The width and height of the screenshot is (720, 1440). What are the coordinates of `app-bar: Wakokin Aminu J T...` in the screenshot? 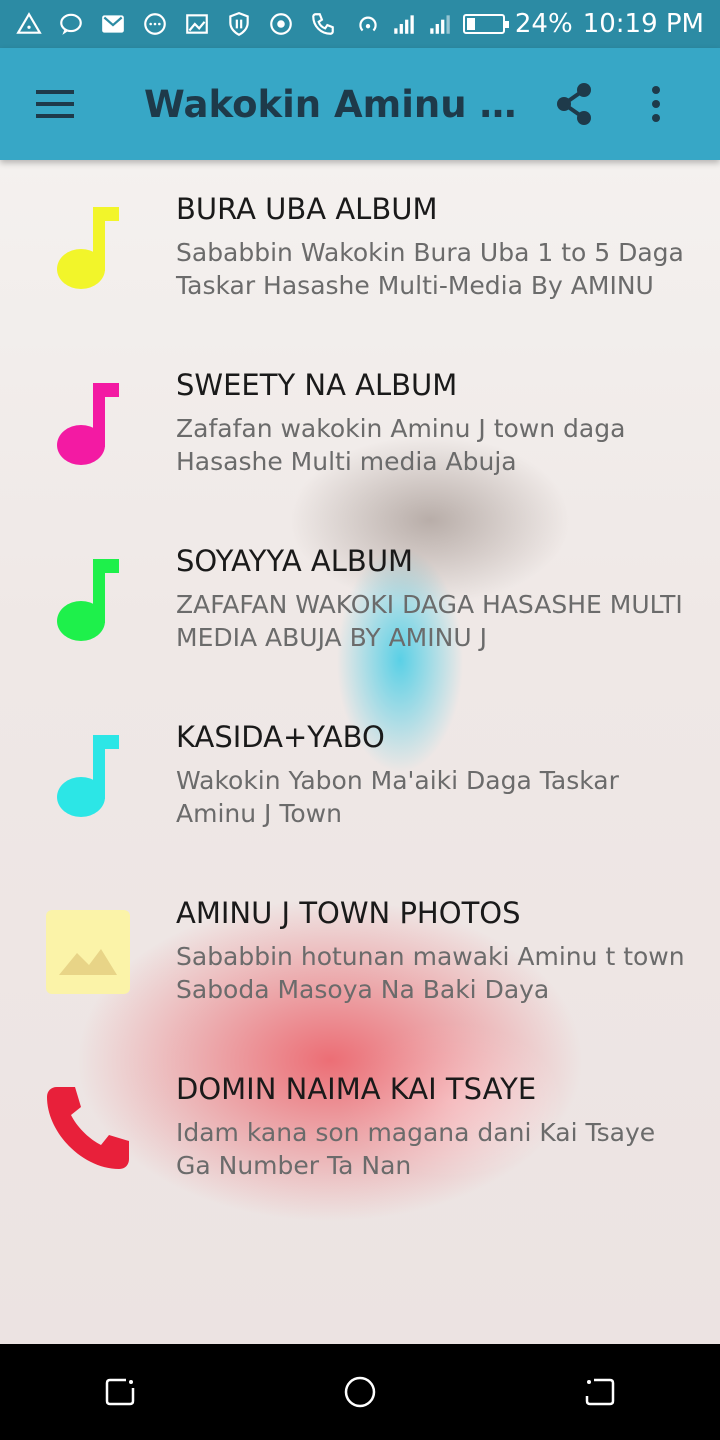 It's located at (360, 104).